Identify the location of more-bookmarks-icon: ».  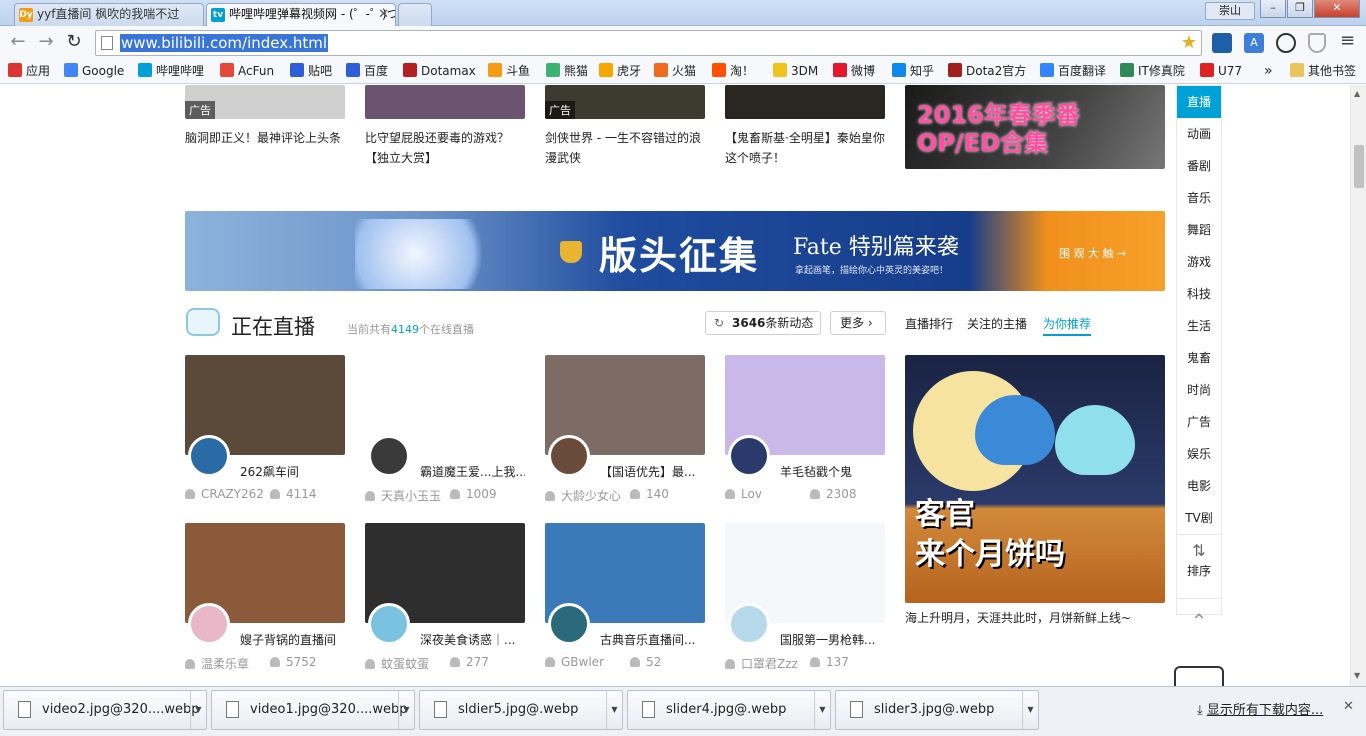
(1268, 71).